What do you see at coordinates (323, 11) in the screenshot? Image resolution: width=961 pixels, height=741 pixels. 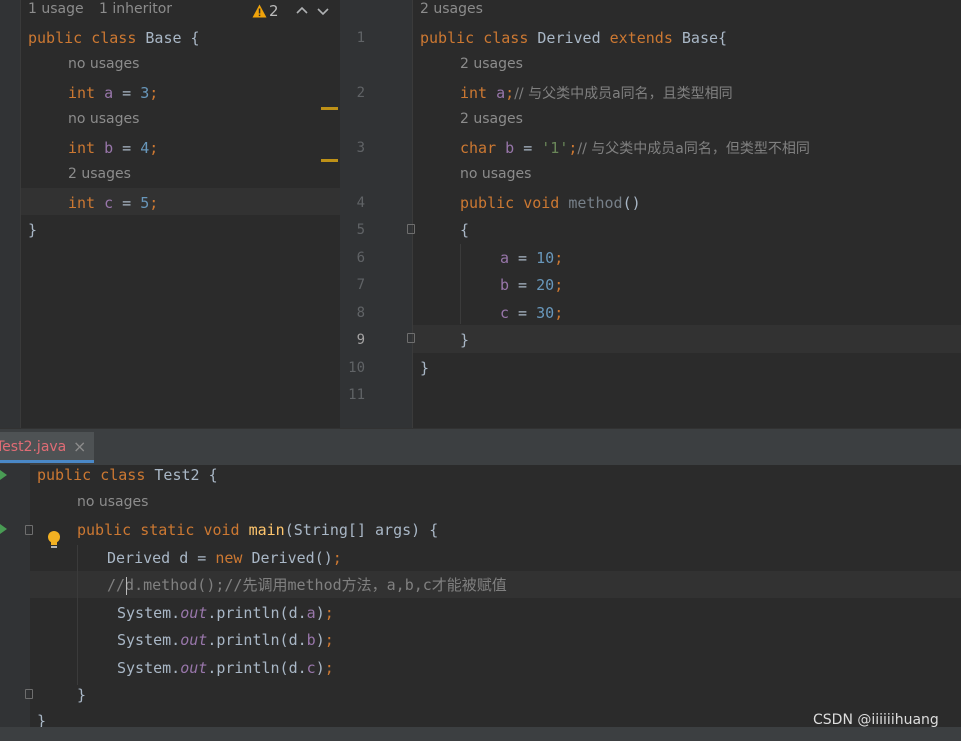 I see `chevron-down-icon` at bounding box center [323, 11].